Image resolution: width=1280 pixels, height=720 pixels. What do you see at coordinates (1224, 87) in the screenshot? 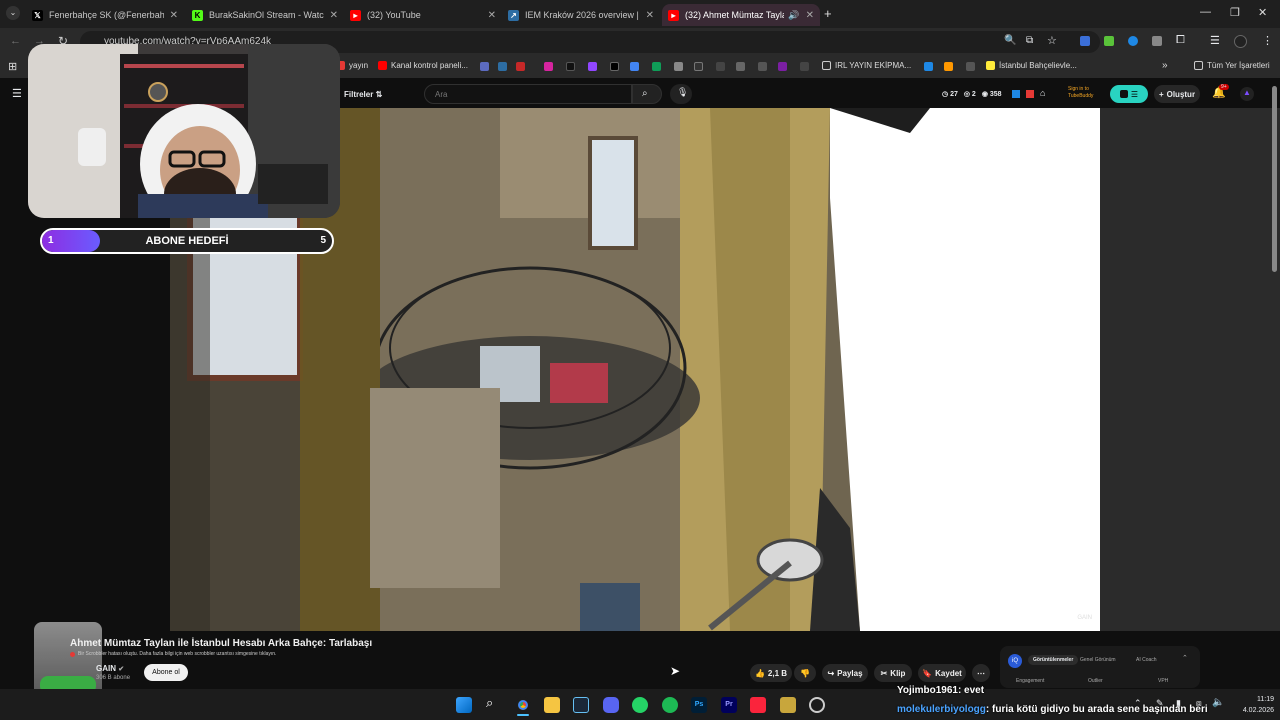
I see `notification-badge: 9+` at bounding box center [1224, 87].